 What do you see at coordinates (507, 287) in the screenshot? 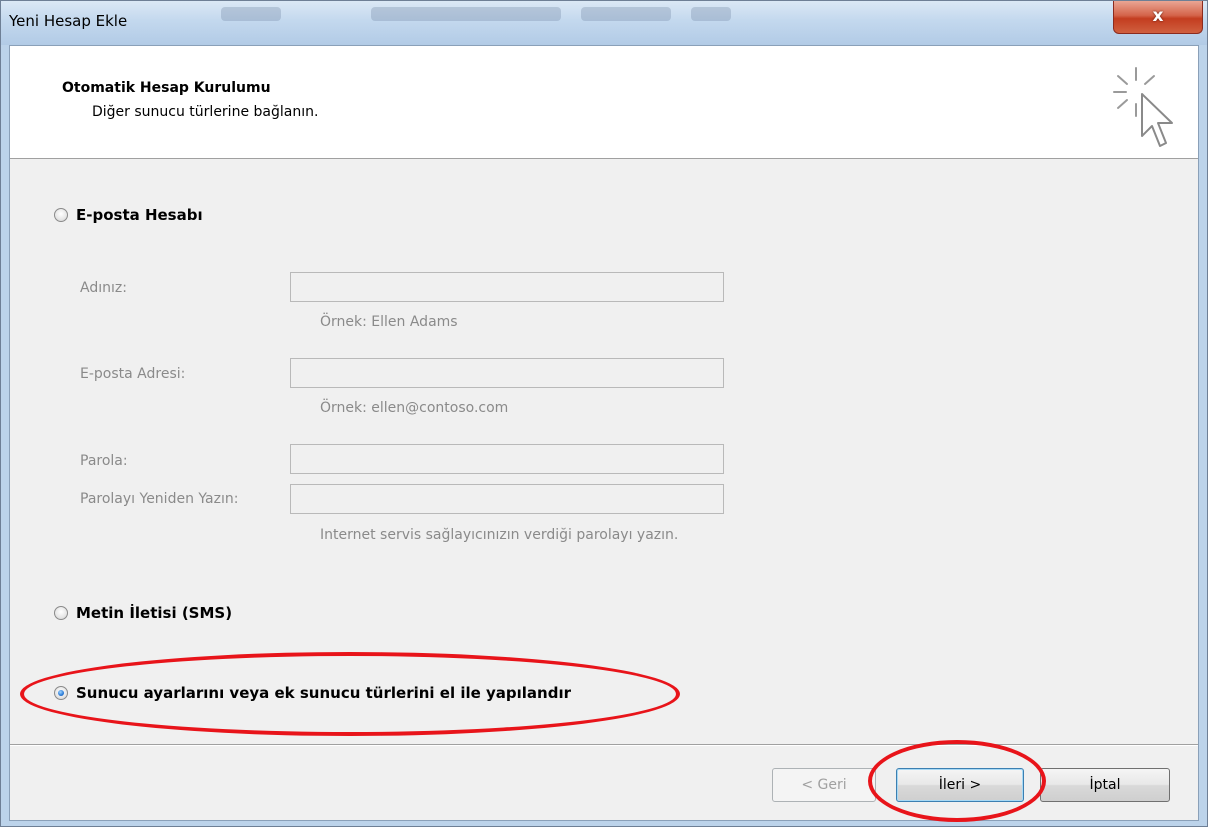
I see `name-field` at bounding box center [507, 287].